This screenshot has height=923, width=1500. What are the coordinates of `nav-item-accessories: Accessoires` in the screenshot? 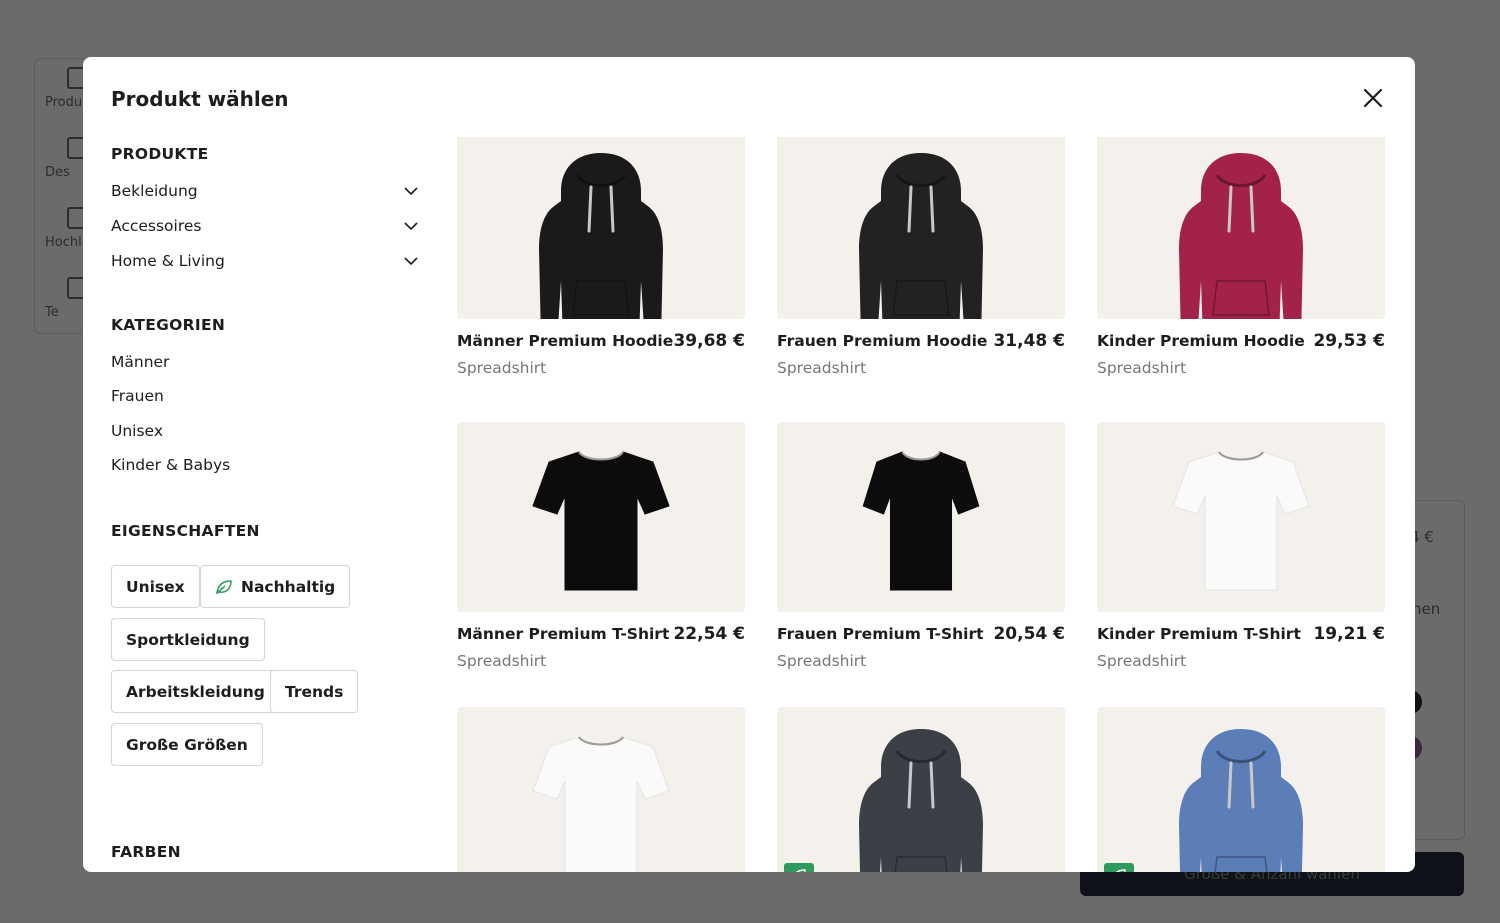 It's located at (265, 226).